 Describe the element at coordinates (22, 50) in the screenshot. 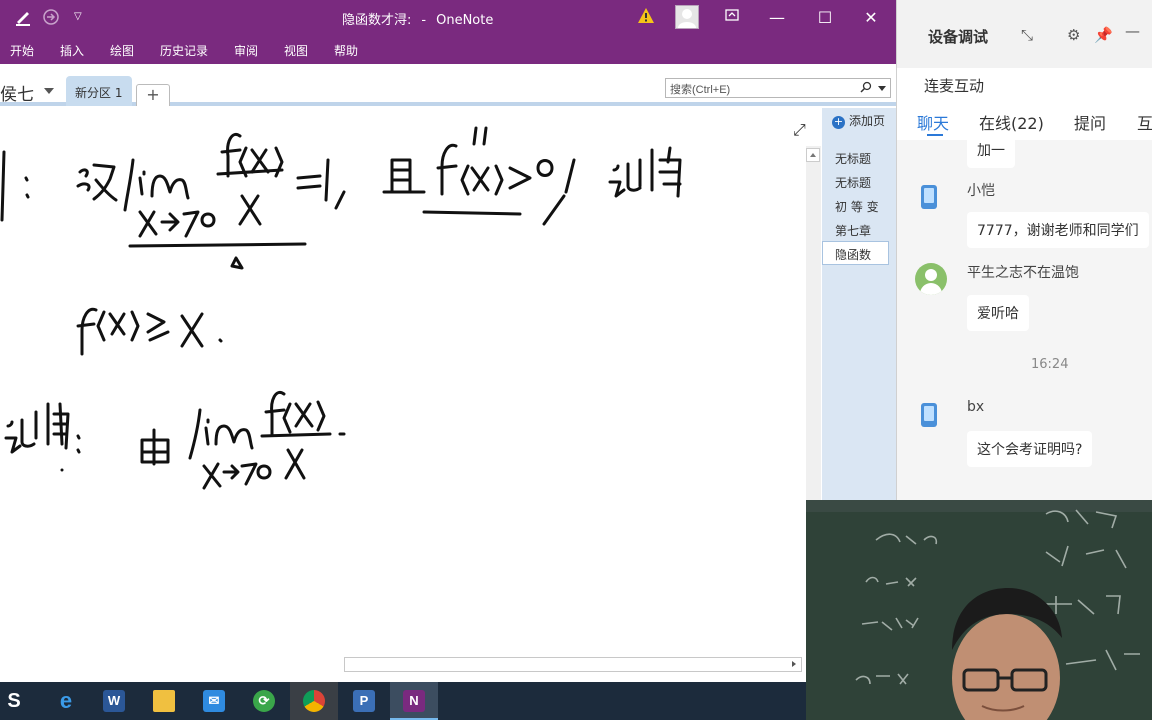

I see `tab-home: 开始` at that location.